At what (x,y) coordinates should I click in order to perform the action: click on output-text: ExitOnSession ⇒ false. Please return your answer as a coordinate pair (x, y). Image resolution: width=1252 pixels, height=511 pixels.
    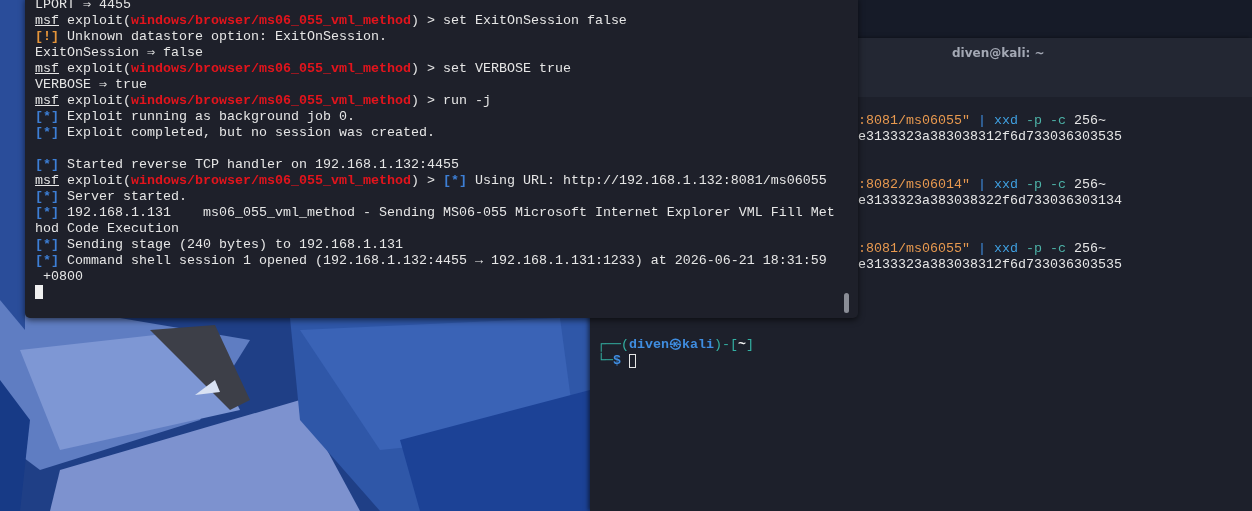
    Looking at the image, I should click on (119, 52).